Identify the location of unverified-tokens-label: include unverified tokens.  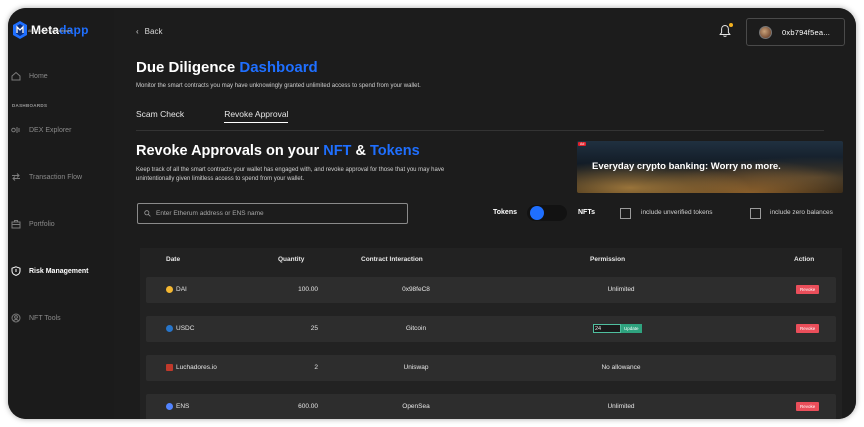
(677, 212).